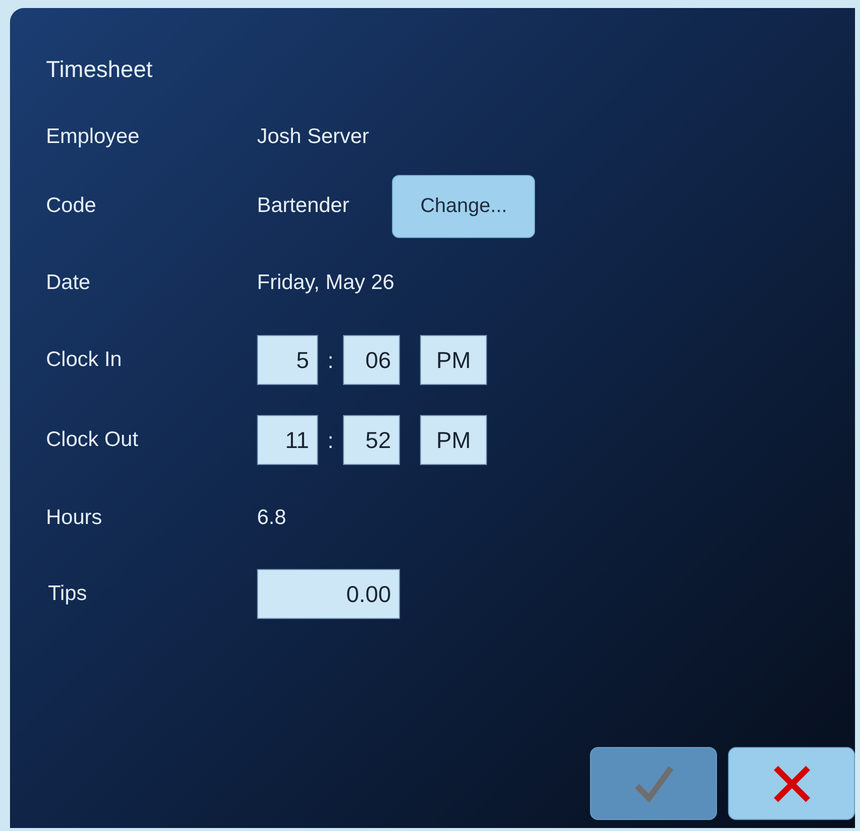 The image size is (860, 831). Describe the element at coordinates (75, 517) in the screenshot. I see `field-label: Hours` at that location.